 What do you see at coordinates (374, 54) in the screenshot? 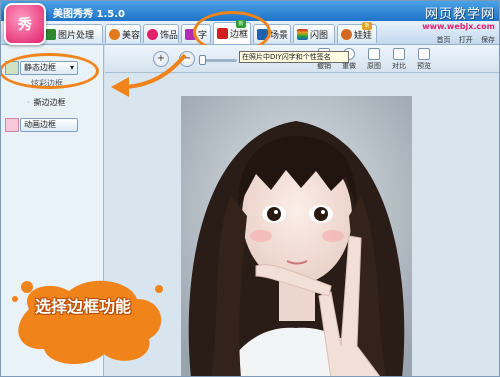
I see `original-icon` at bounding box center [374, 54].